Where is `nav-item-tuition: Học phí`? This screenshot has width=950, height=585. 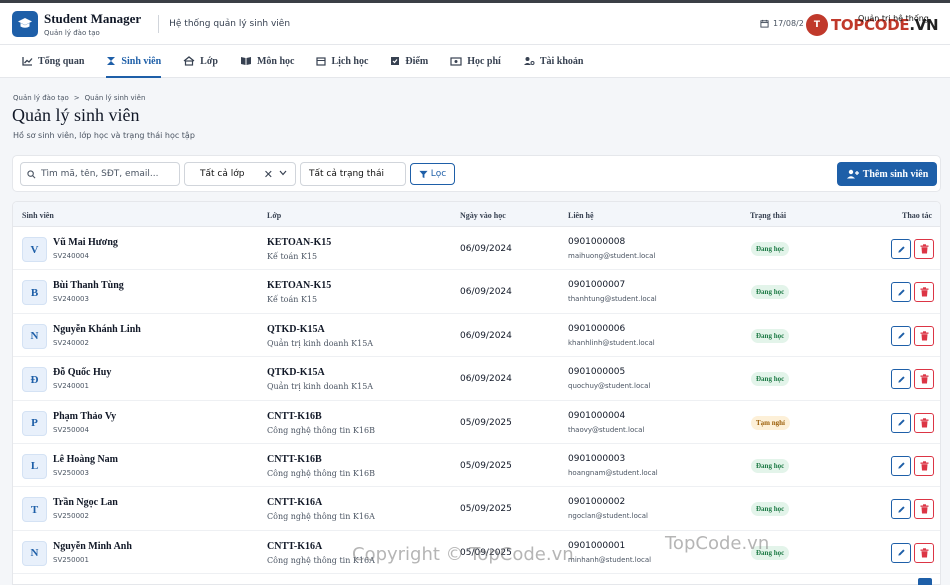
nav-item-tuition: Học phí is located at coordinates (475, 61).